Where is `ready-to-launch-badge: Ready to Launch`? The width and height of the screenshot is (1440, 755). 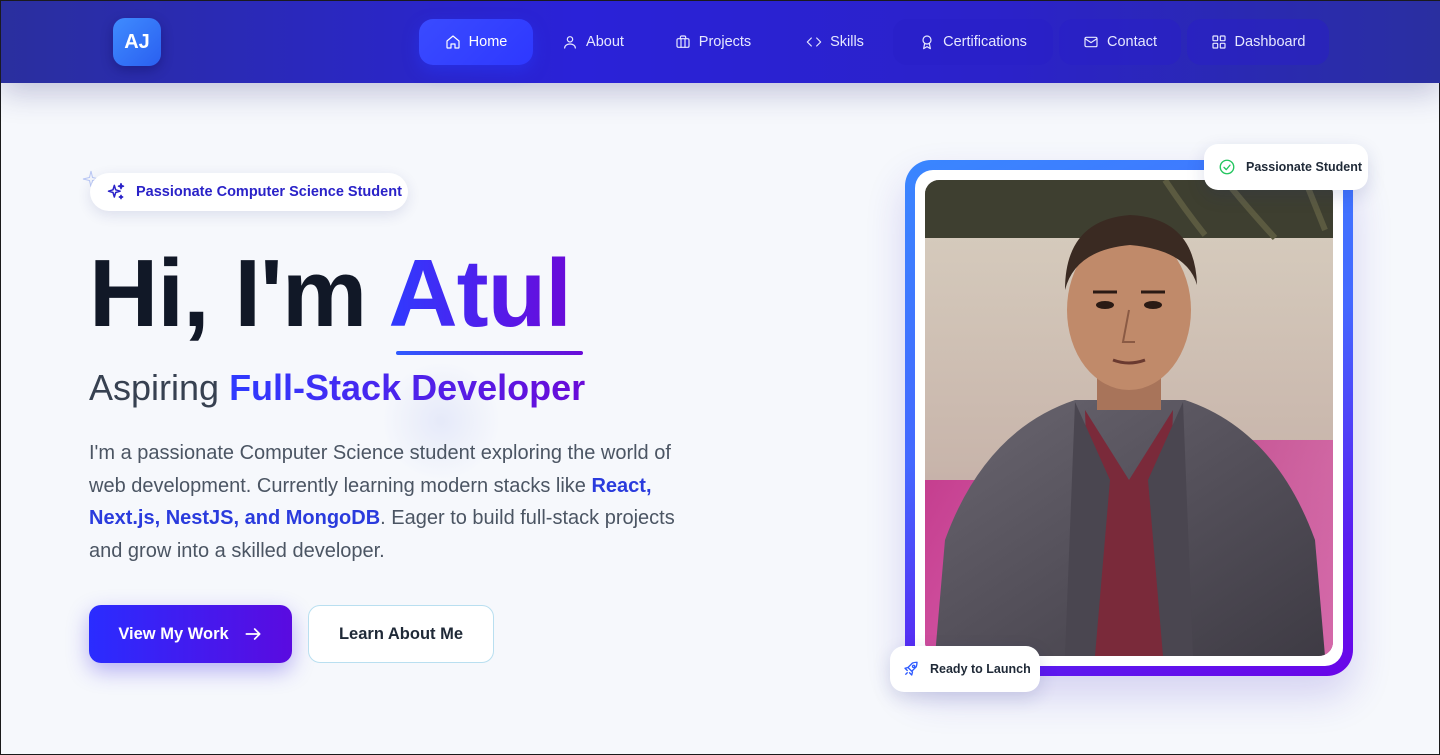 ready-to-launch-badge: Ready to Launch is located at coordinates (965, 669).